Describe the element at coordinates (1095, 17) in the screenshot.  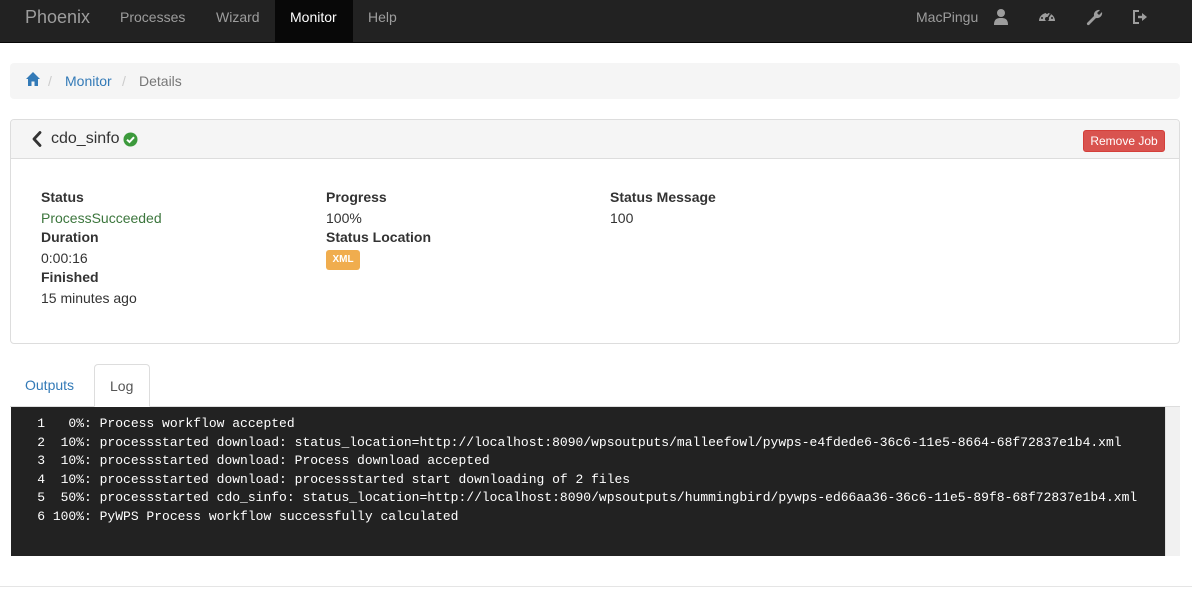
I see `wrench-icon` at that location.